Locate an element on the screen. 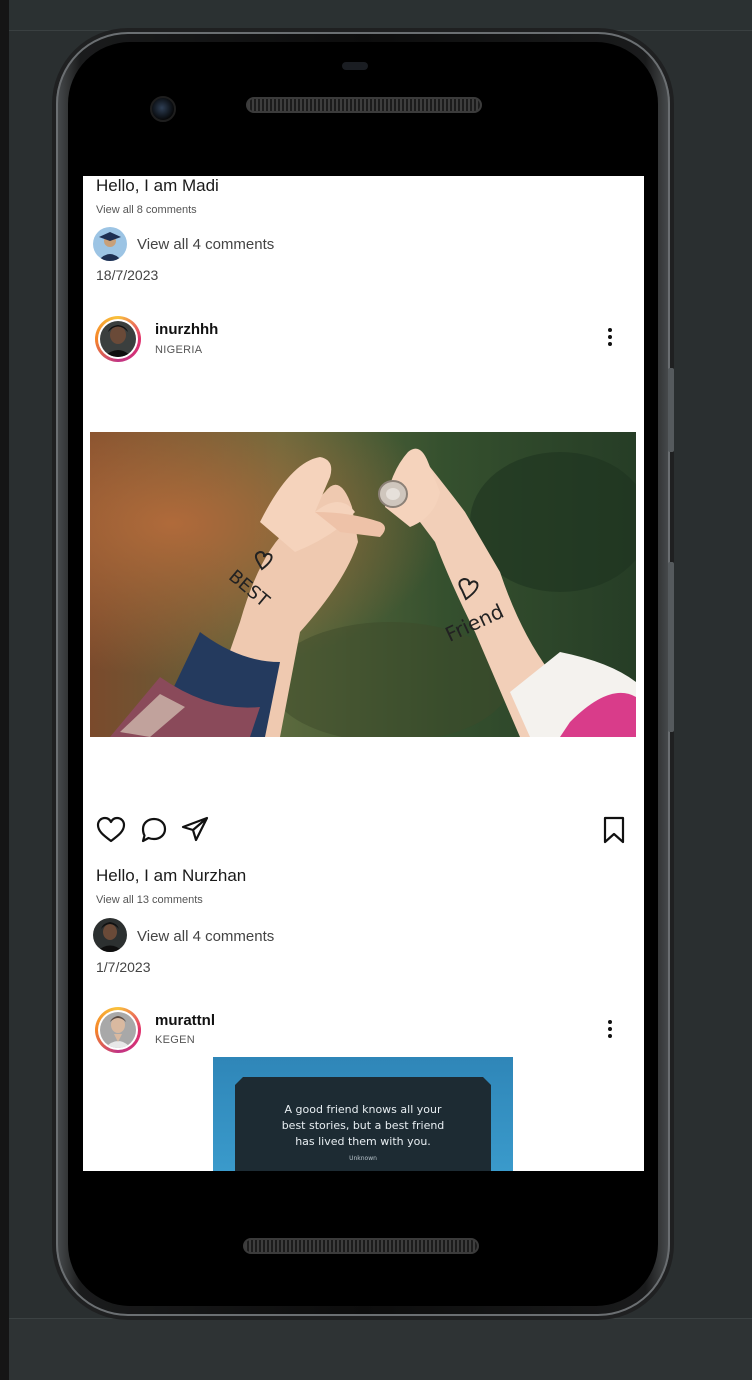  graduate-avatar-icon is located at coordinates (110, 244).